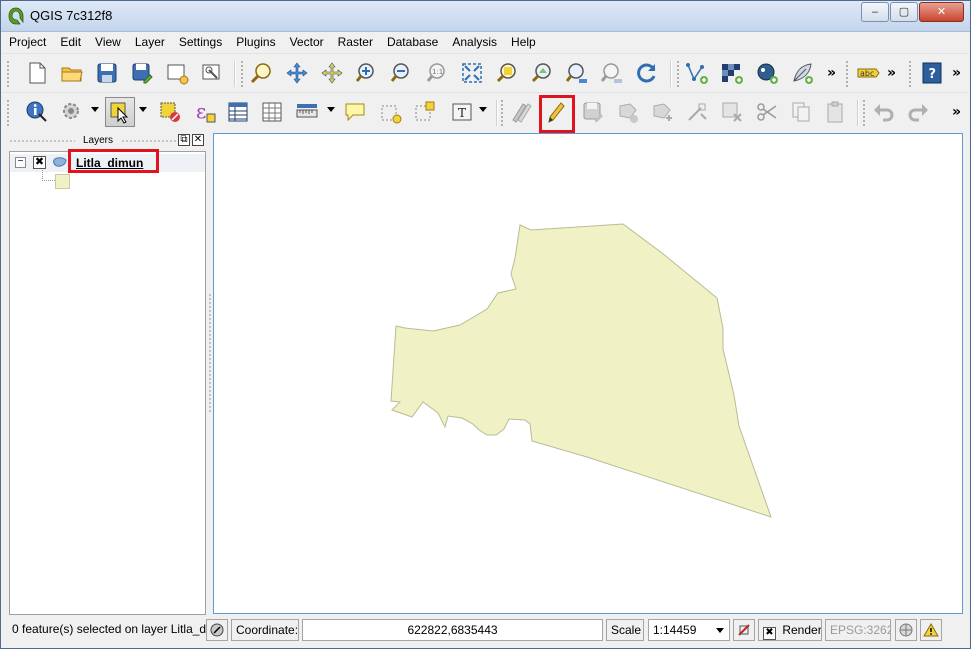 The height and width of the screenshot is (649, 971). What do you see at coordinates (918, 112) in the screenshot?
I see `redo-icon` at bounding box center [918, 112].